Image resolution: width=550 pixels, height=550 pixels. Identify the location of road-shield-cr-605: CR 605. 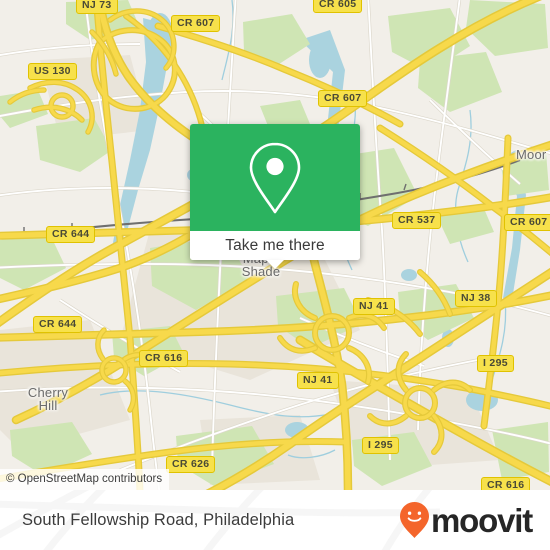
(338, 6).